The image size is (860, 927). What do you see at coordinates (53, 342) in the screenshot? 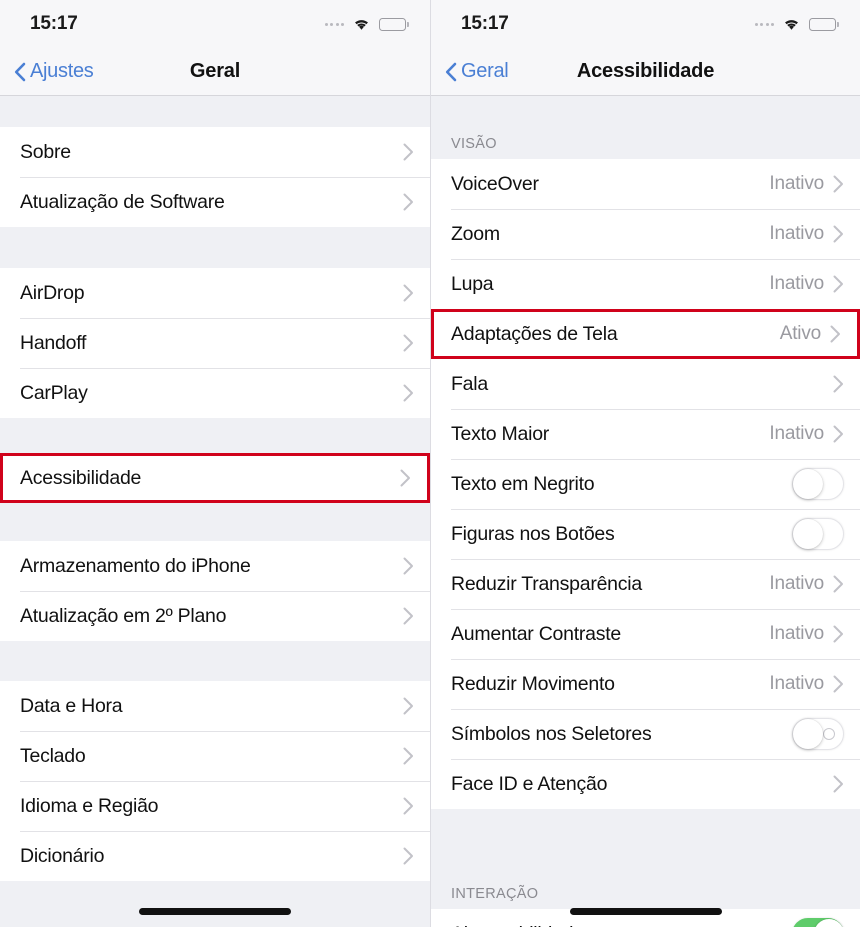
I see `row-label: Handoff` at bounding box center [53, 342].